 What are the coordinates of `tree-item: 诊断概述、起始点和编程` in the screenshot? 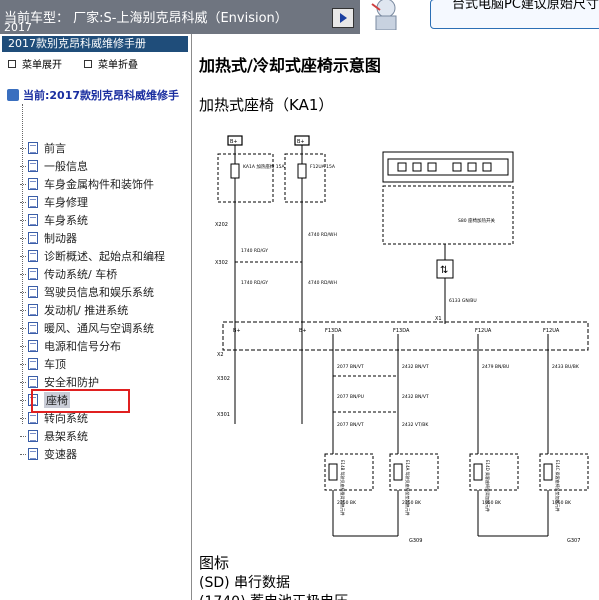 It's located at (92, 256).